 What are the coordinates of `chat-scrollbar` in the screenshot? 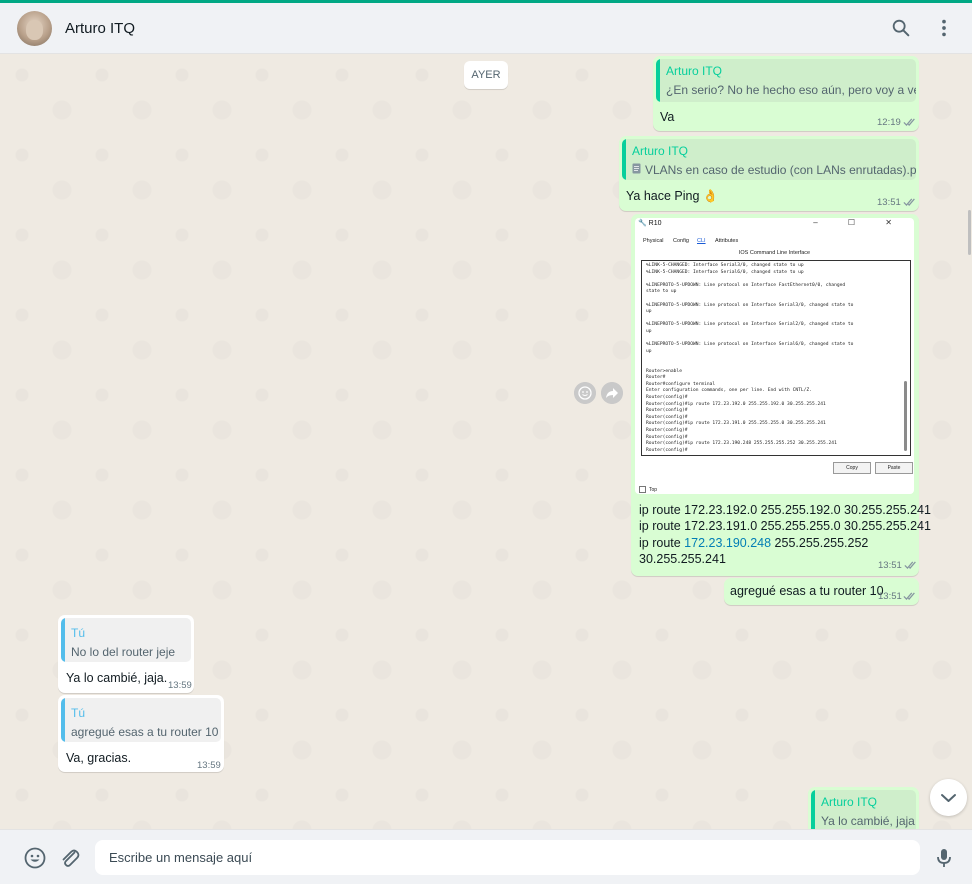 It's located at (970, 442).